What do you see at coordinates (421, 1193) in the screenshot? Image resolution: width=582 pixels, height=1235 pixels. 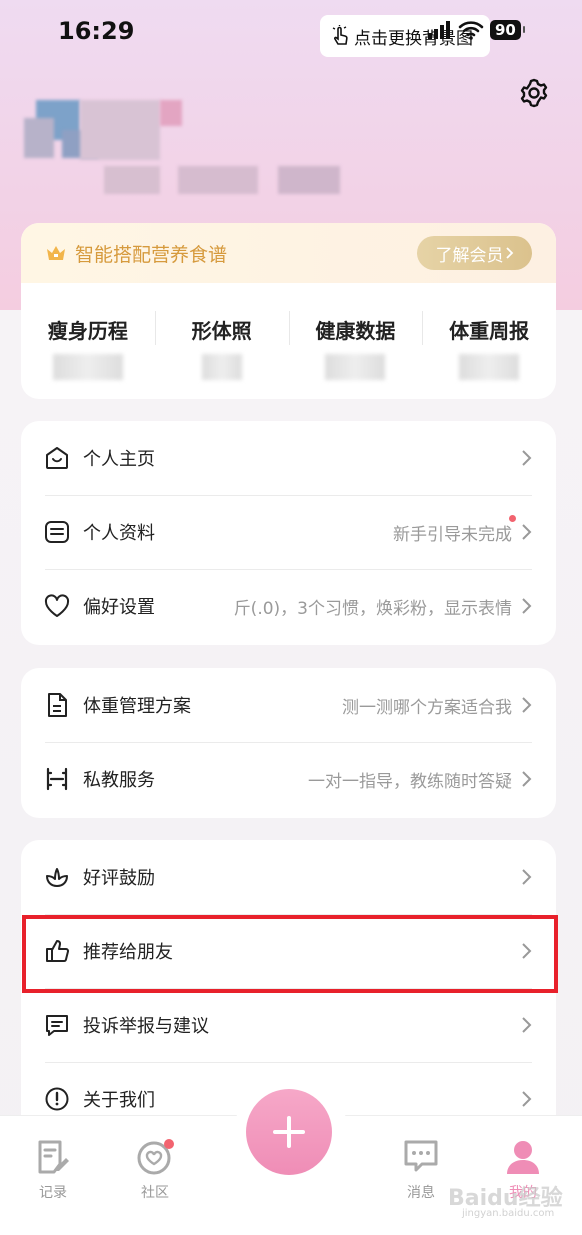 I see `tab-label: 消息` at bounding box center [421, 1193].